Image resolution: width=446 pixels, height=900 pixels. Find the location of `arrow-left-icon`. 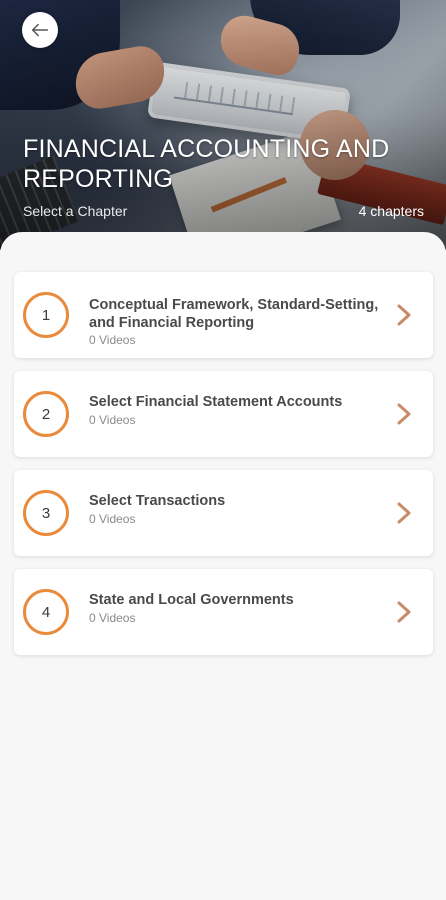

arrow-left-icon is located at coordinates (40, 30).